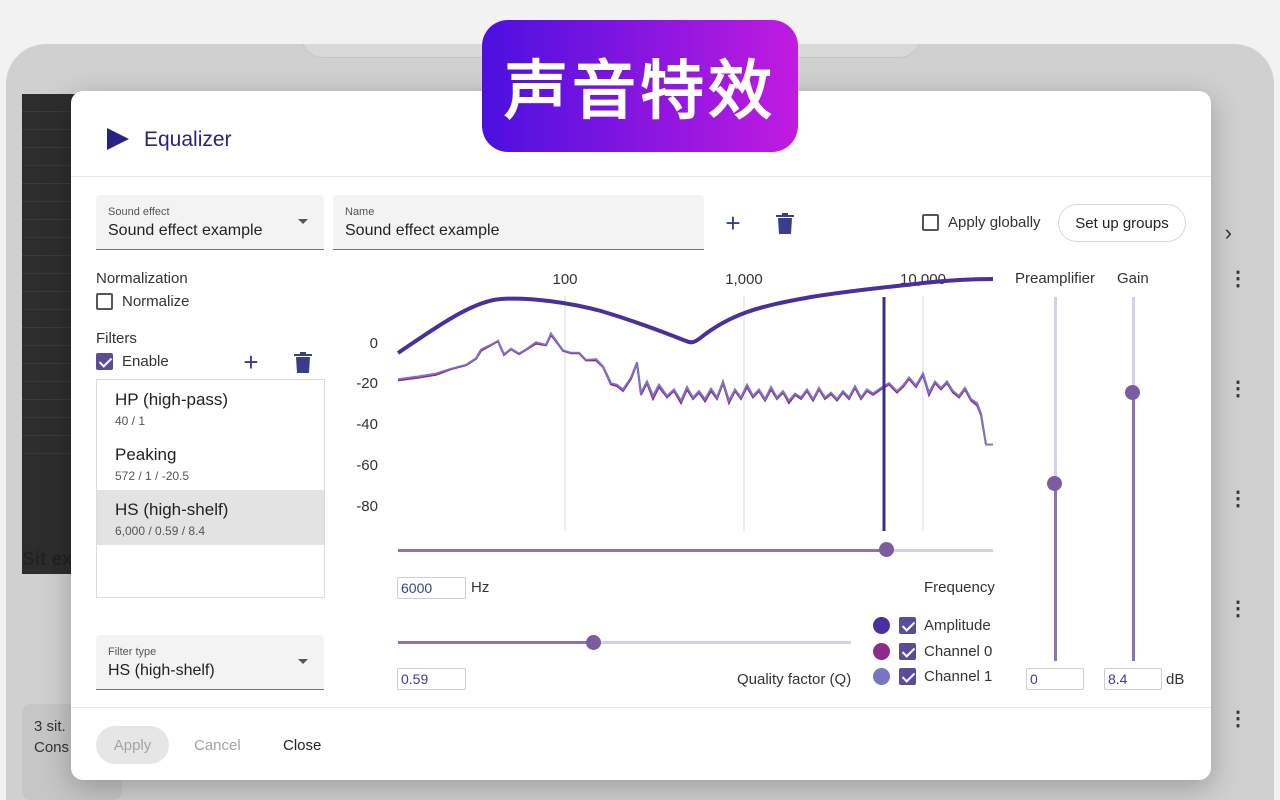 Image resolution: width=1280 pixels, height=800 pixels. Describe the element at coordinates (881, 625) in the screenshot. I see `amplitude-legend-dot` at that location.